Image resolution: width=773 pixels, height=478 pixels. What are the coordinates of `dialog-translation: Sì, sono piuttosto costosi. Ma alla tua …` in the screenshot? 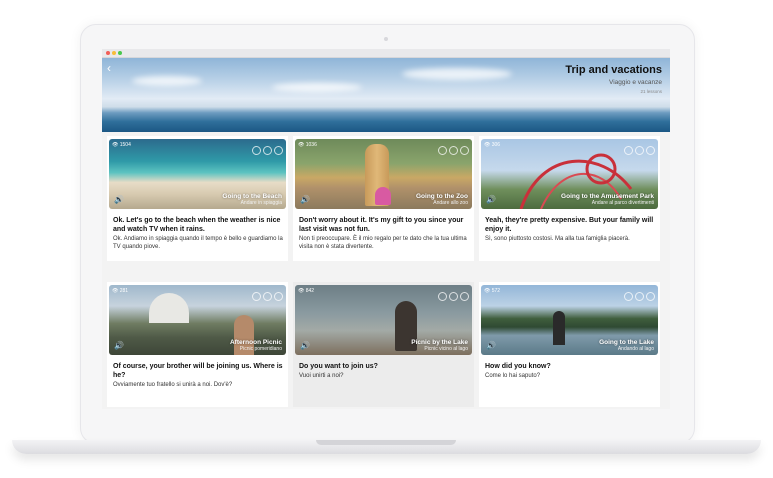 It's located at (557, 239).